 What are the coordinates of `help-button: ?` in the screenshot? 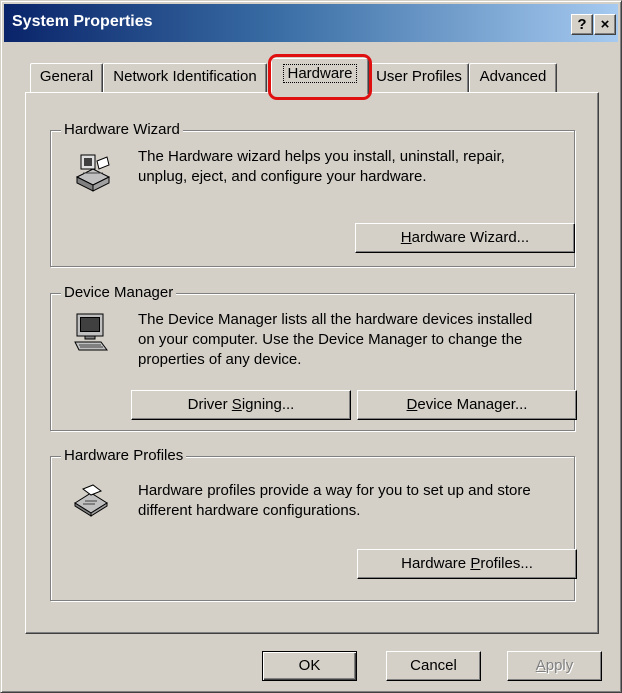 It's located at (582, 24).